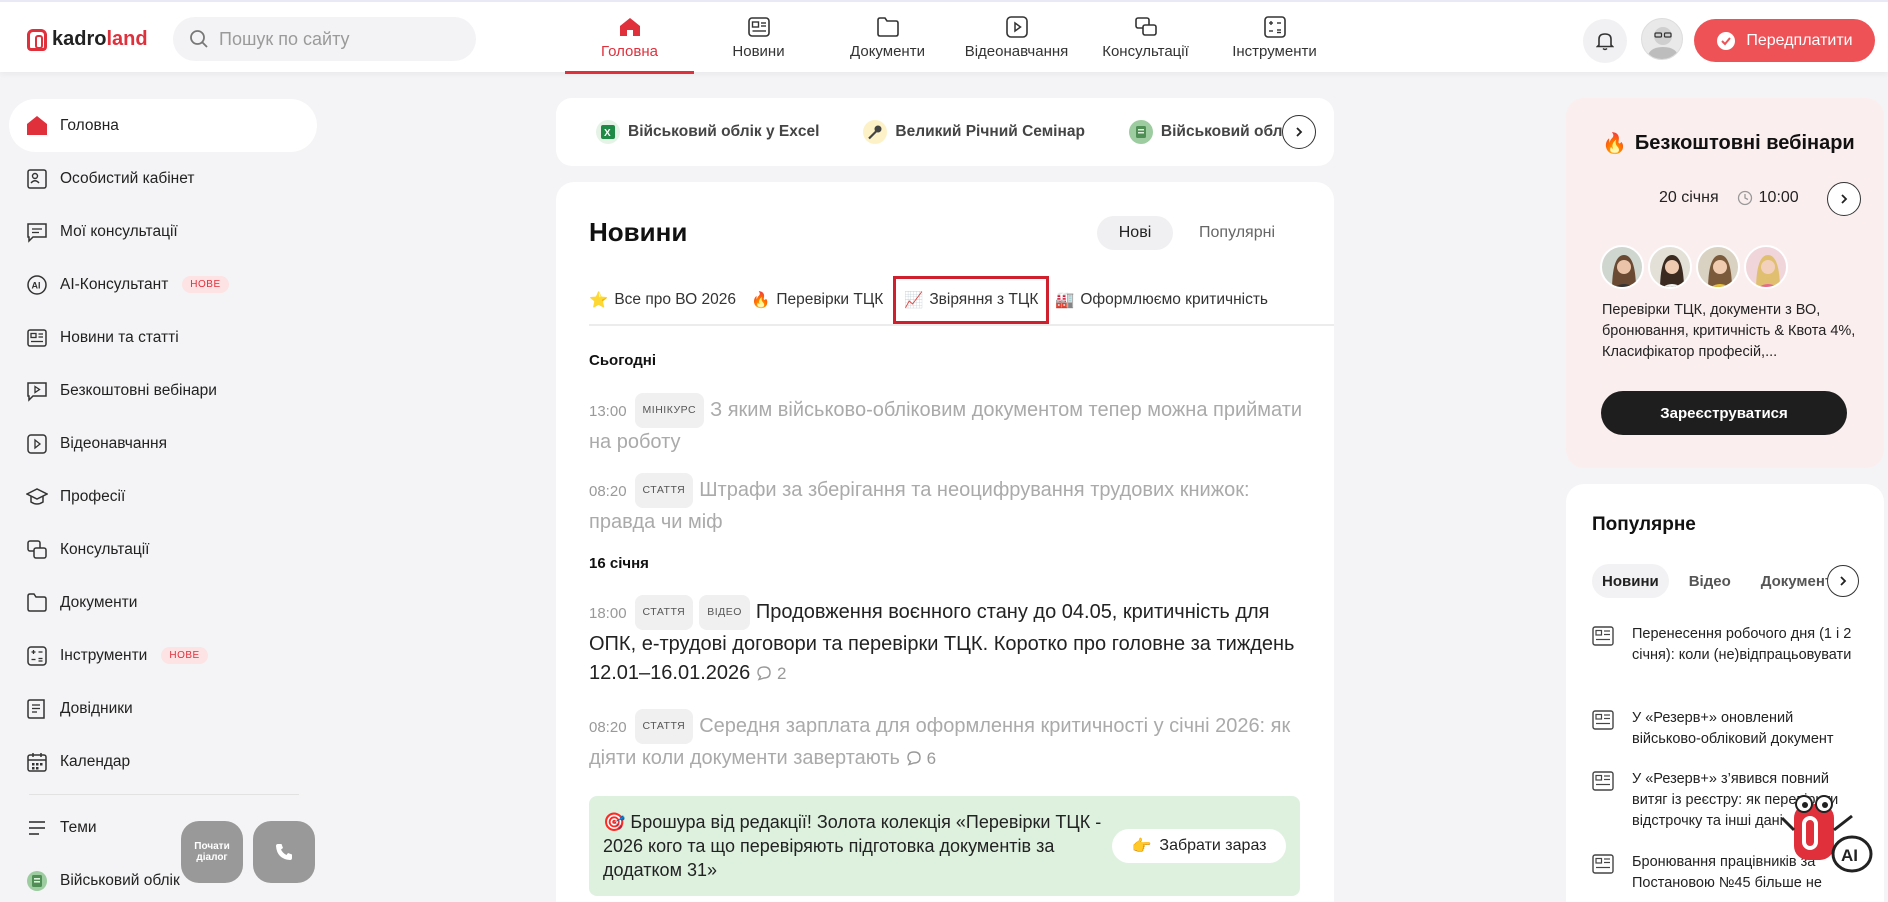 The height and width of the screenshot is (902, 1888). What do you see at coordinates (163, 390) in the screenshot?
I see `sidebar-item-webinars: Безкоштовні вебінари` at bounding box center [163, 390].